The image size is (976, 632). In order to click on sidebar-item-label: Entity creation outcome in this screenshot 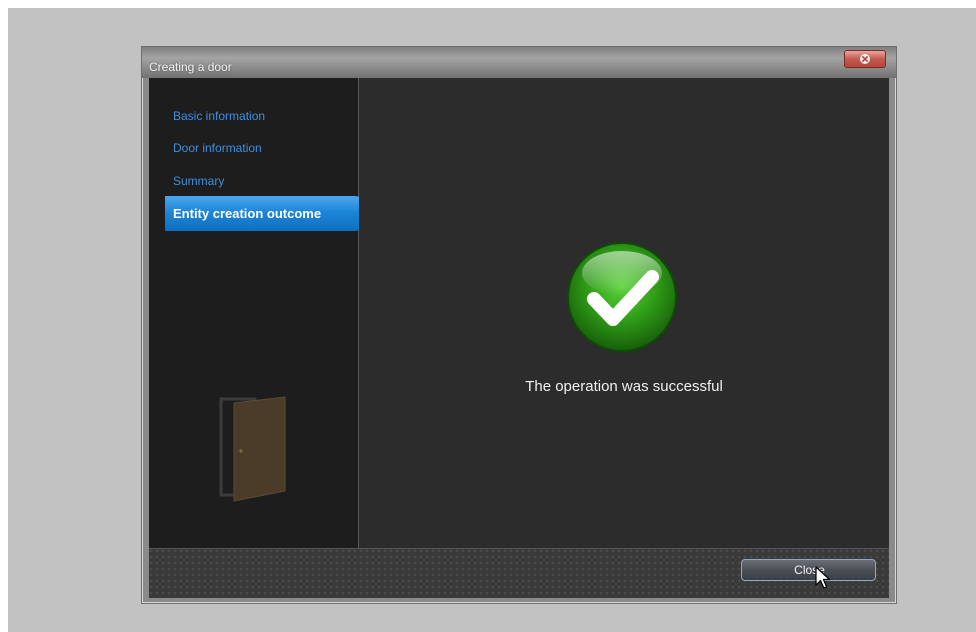, I will do `click(247, 213)`.